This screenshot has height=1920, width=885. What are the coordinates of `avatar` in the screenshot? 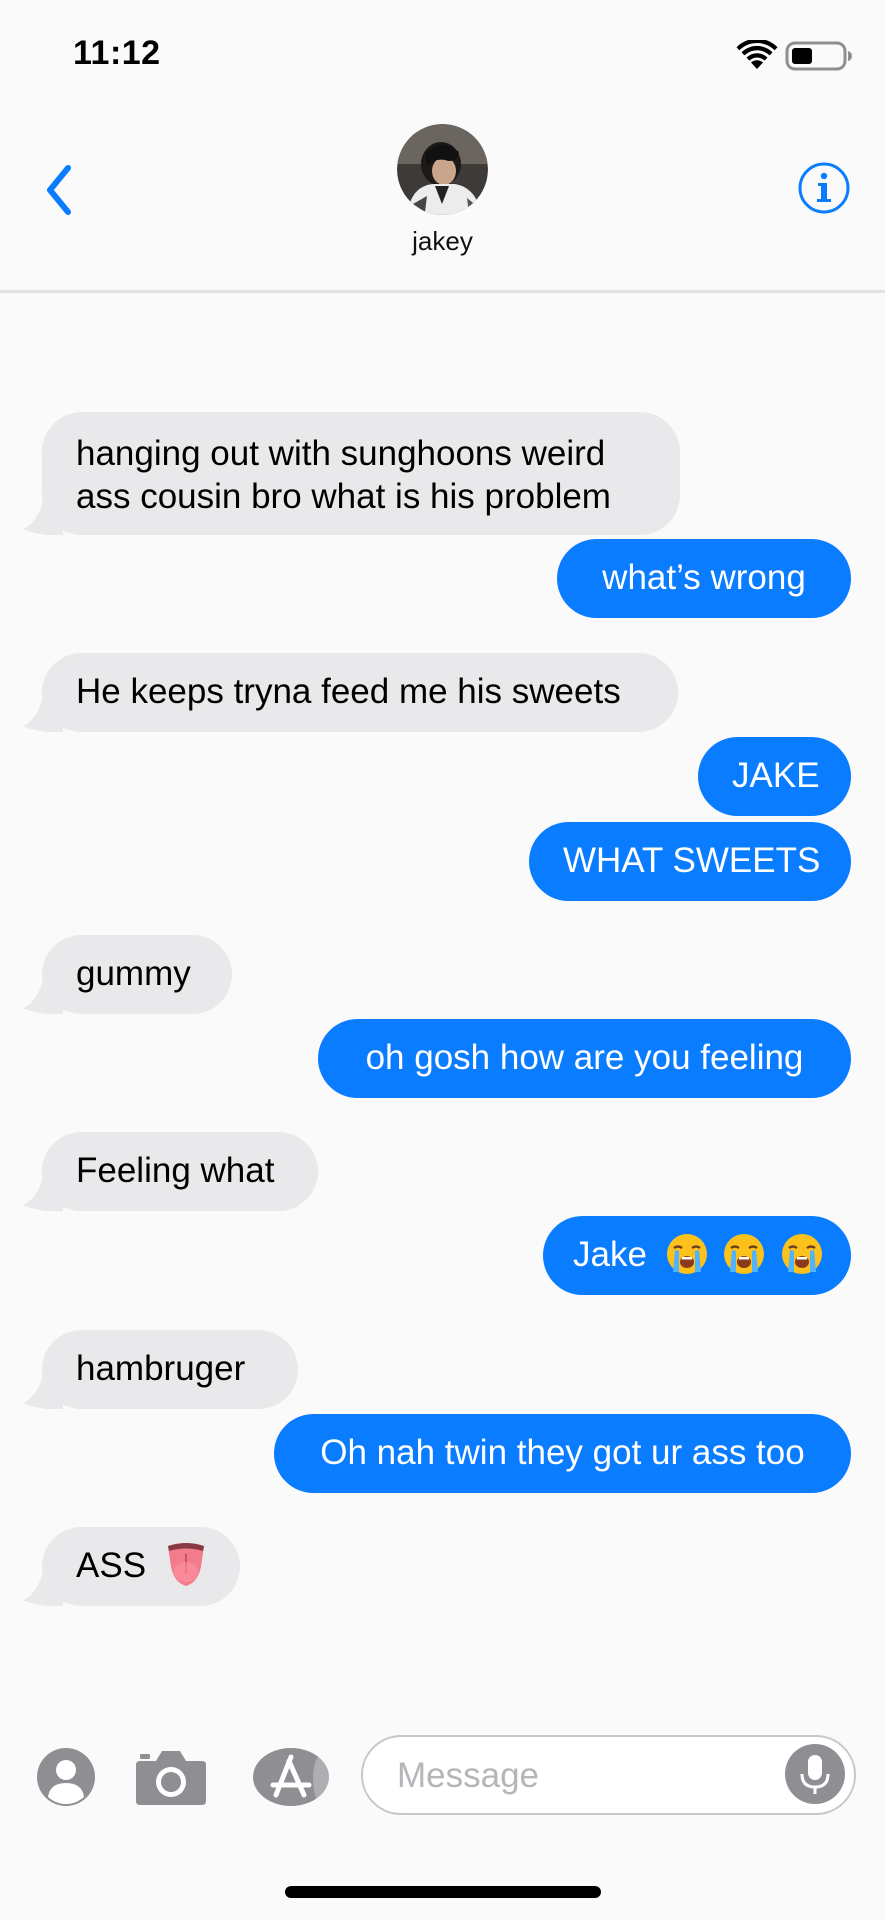 It's located at (442, 169).